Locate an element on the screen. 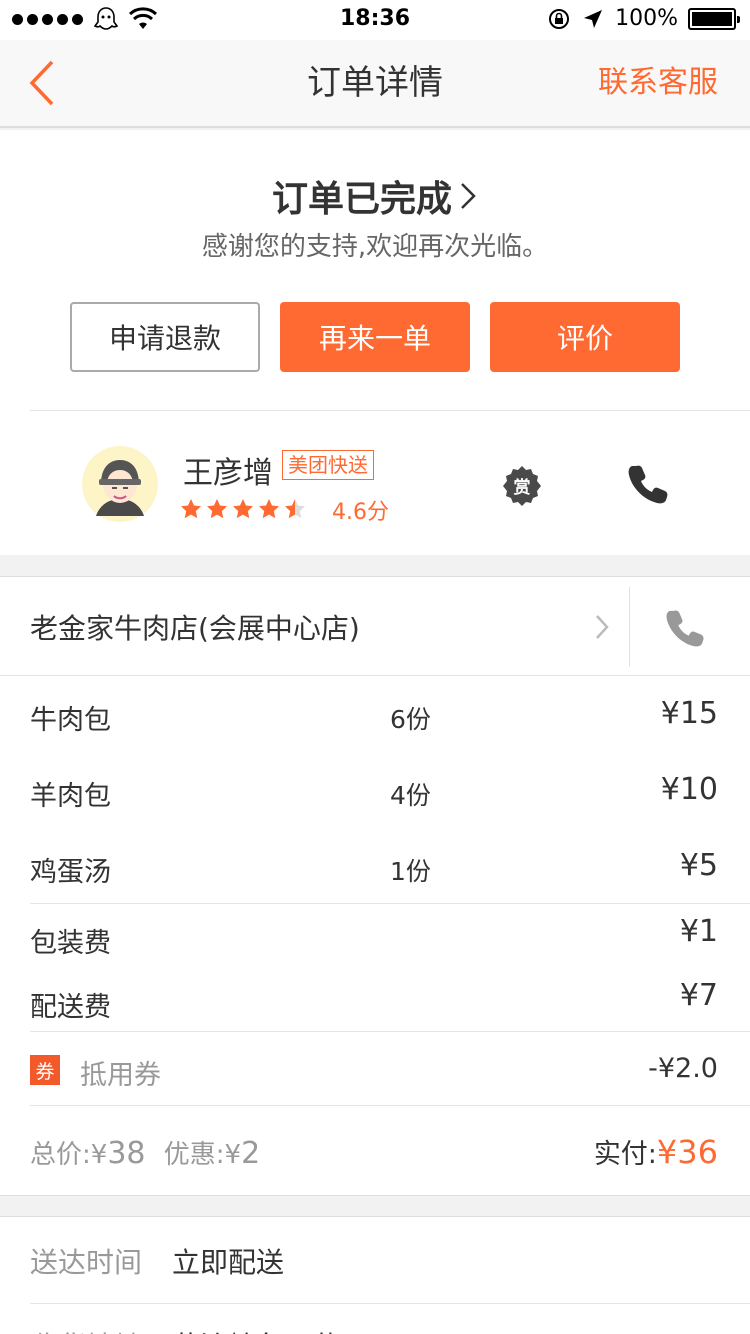  shop-name: 老金家牛肉店(会展中心店) is located at coordinates (195, 627).